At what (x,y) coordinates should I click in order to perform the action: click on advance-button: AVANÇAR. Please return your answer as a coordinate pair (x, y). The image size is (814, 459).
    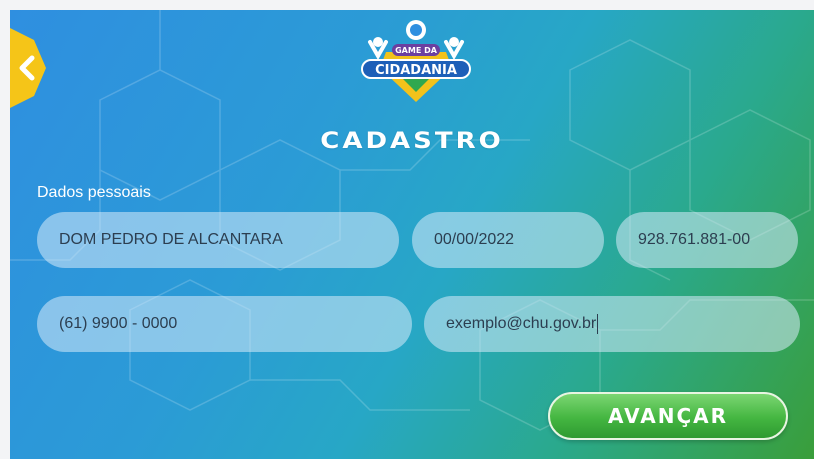
    Looking at the image, I should click on (668, 416).